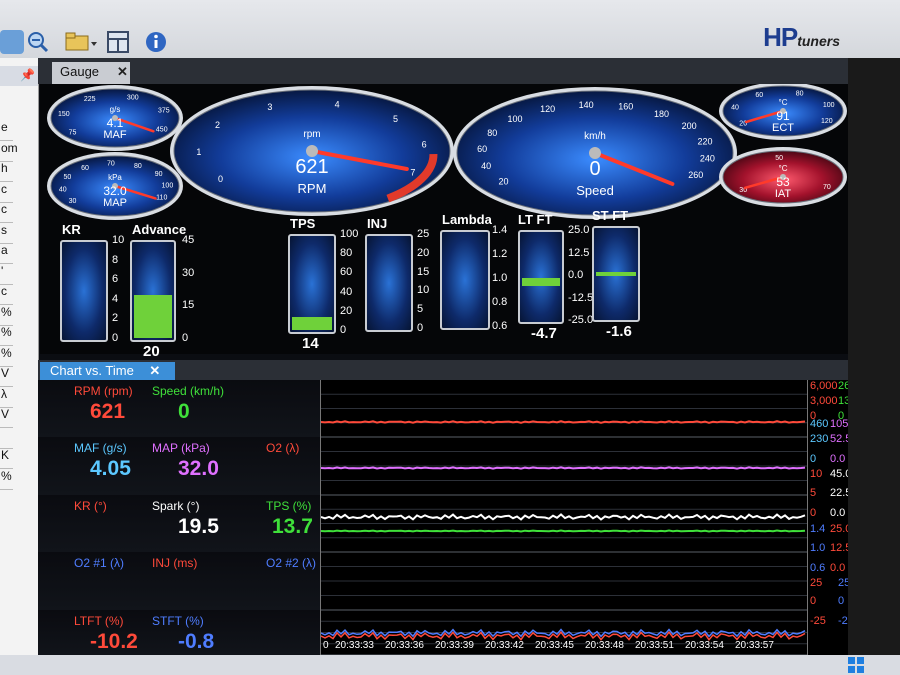 This screenshot has width=900, height=675. Describe the element at coordinates (581, 320) in the screenshot. I see `bar-tick-label: -25.0` at that location.